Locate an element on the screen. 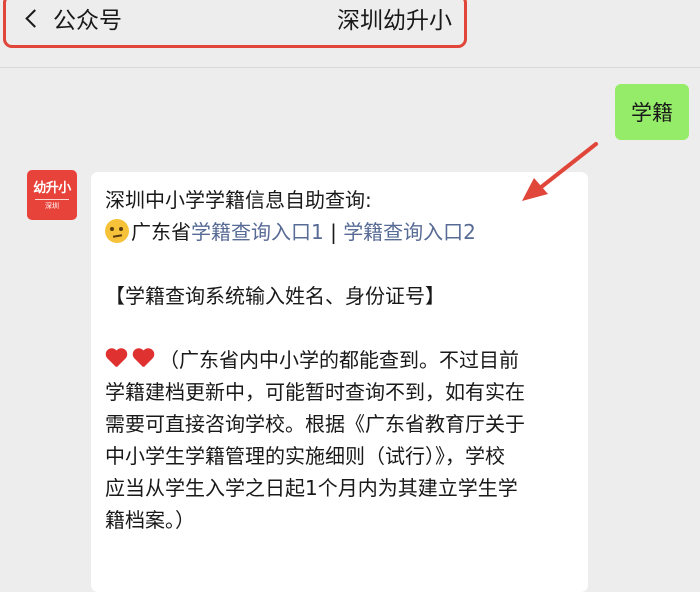  arrow-shaft is located at coordinates (568, 166).